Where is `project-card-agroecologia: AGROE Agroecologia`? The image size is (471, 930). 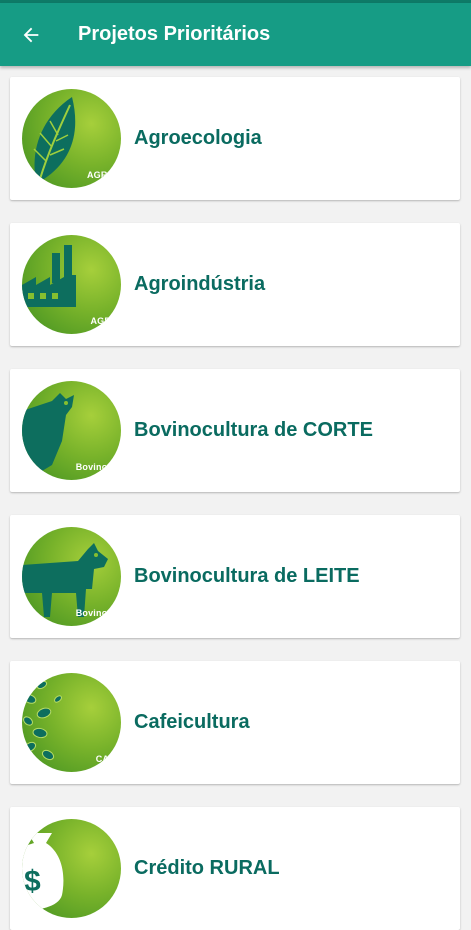 project-card-agroecologia: AGROE Agroecologia is located at coordinates (235, 138).